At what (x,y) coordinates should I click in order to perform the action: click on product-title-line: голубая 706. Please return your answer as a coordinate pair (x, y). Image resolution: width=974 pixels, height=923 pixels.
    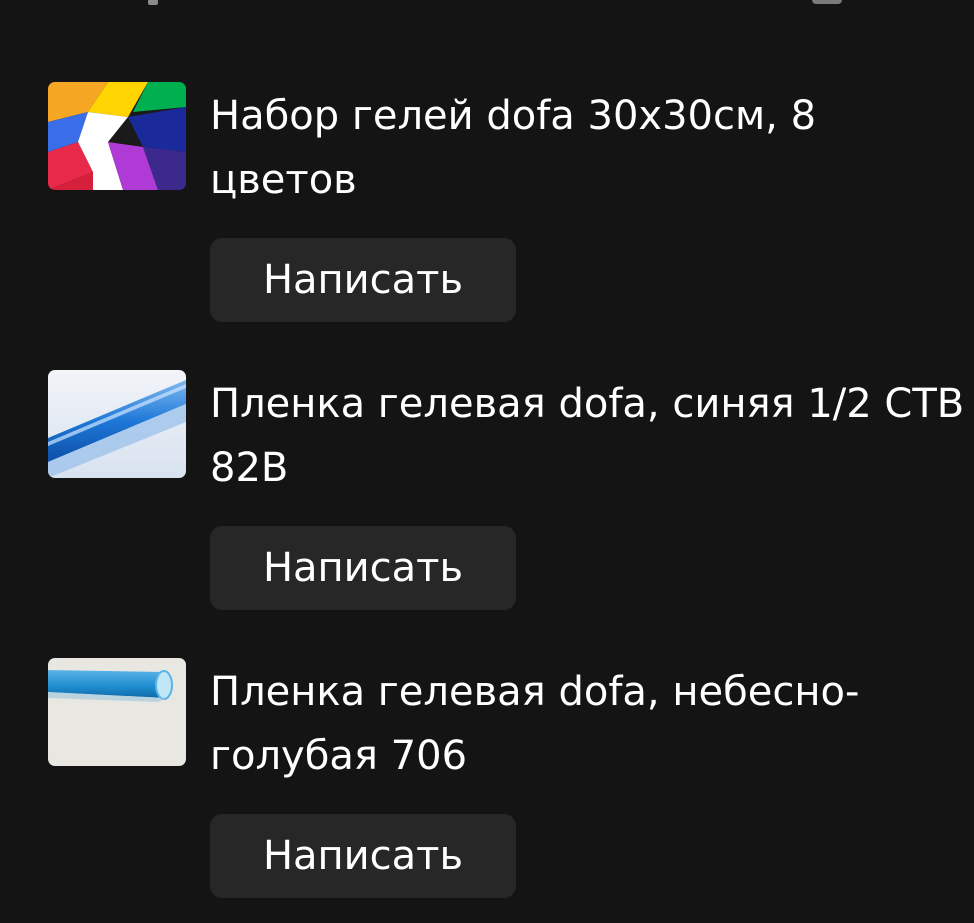
    Looking at the image, I should click on (339, 756).